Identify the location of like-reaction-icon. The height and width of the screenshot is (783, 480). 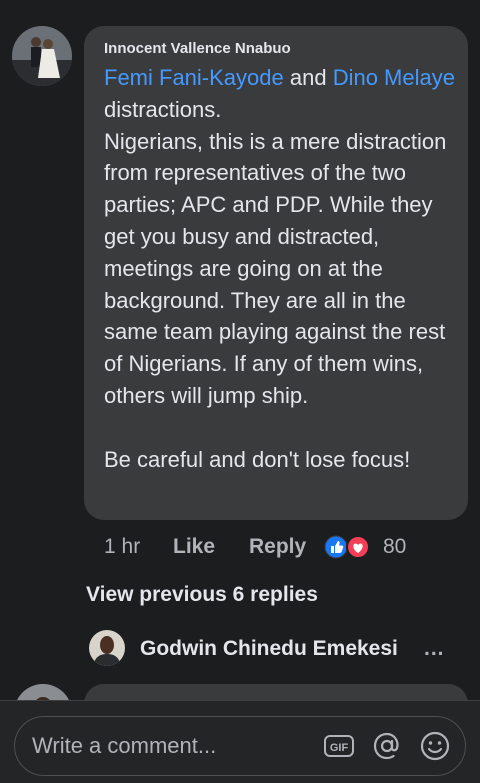
(336, 547).